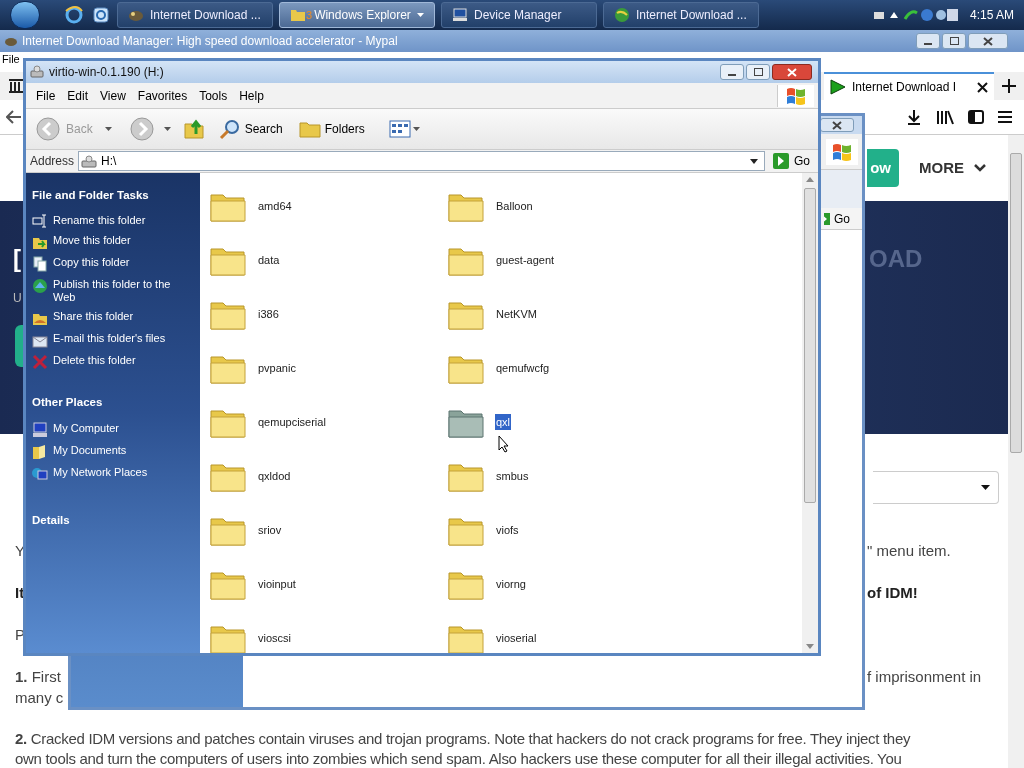 The height and width of the screenshot is (768, 1024). Describe the element at coordinates (213, 95) in the screenshot. I see `menu-item: Tools` at that location.